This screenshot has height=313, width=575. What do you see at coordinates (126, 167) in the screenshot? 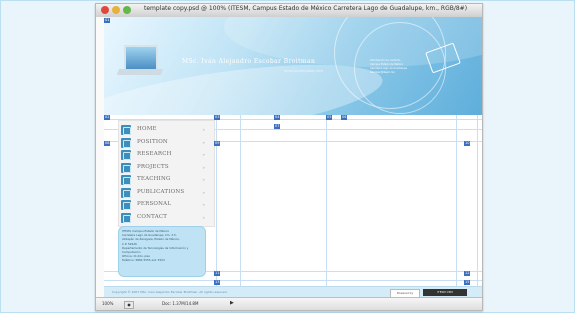
I see `projects-icon` at bounding box center [126, 167].